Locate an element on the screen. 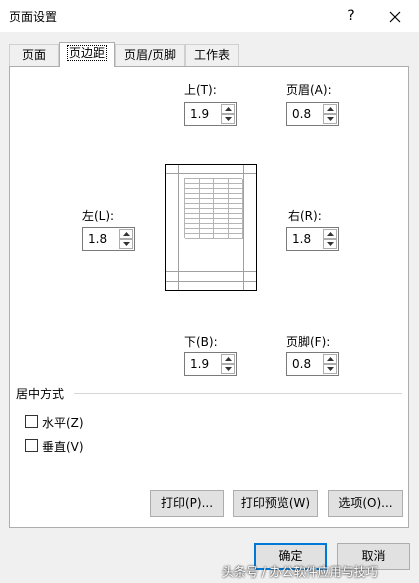 The image size is (419, 583). header-margin-increment-button is located at coordinates (330, 109).